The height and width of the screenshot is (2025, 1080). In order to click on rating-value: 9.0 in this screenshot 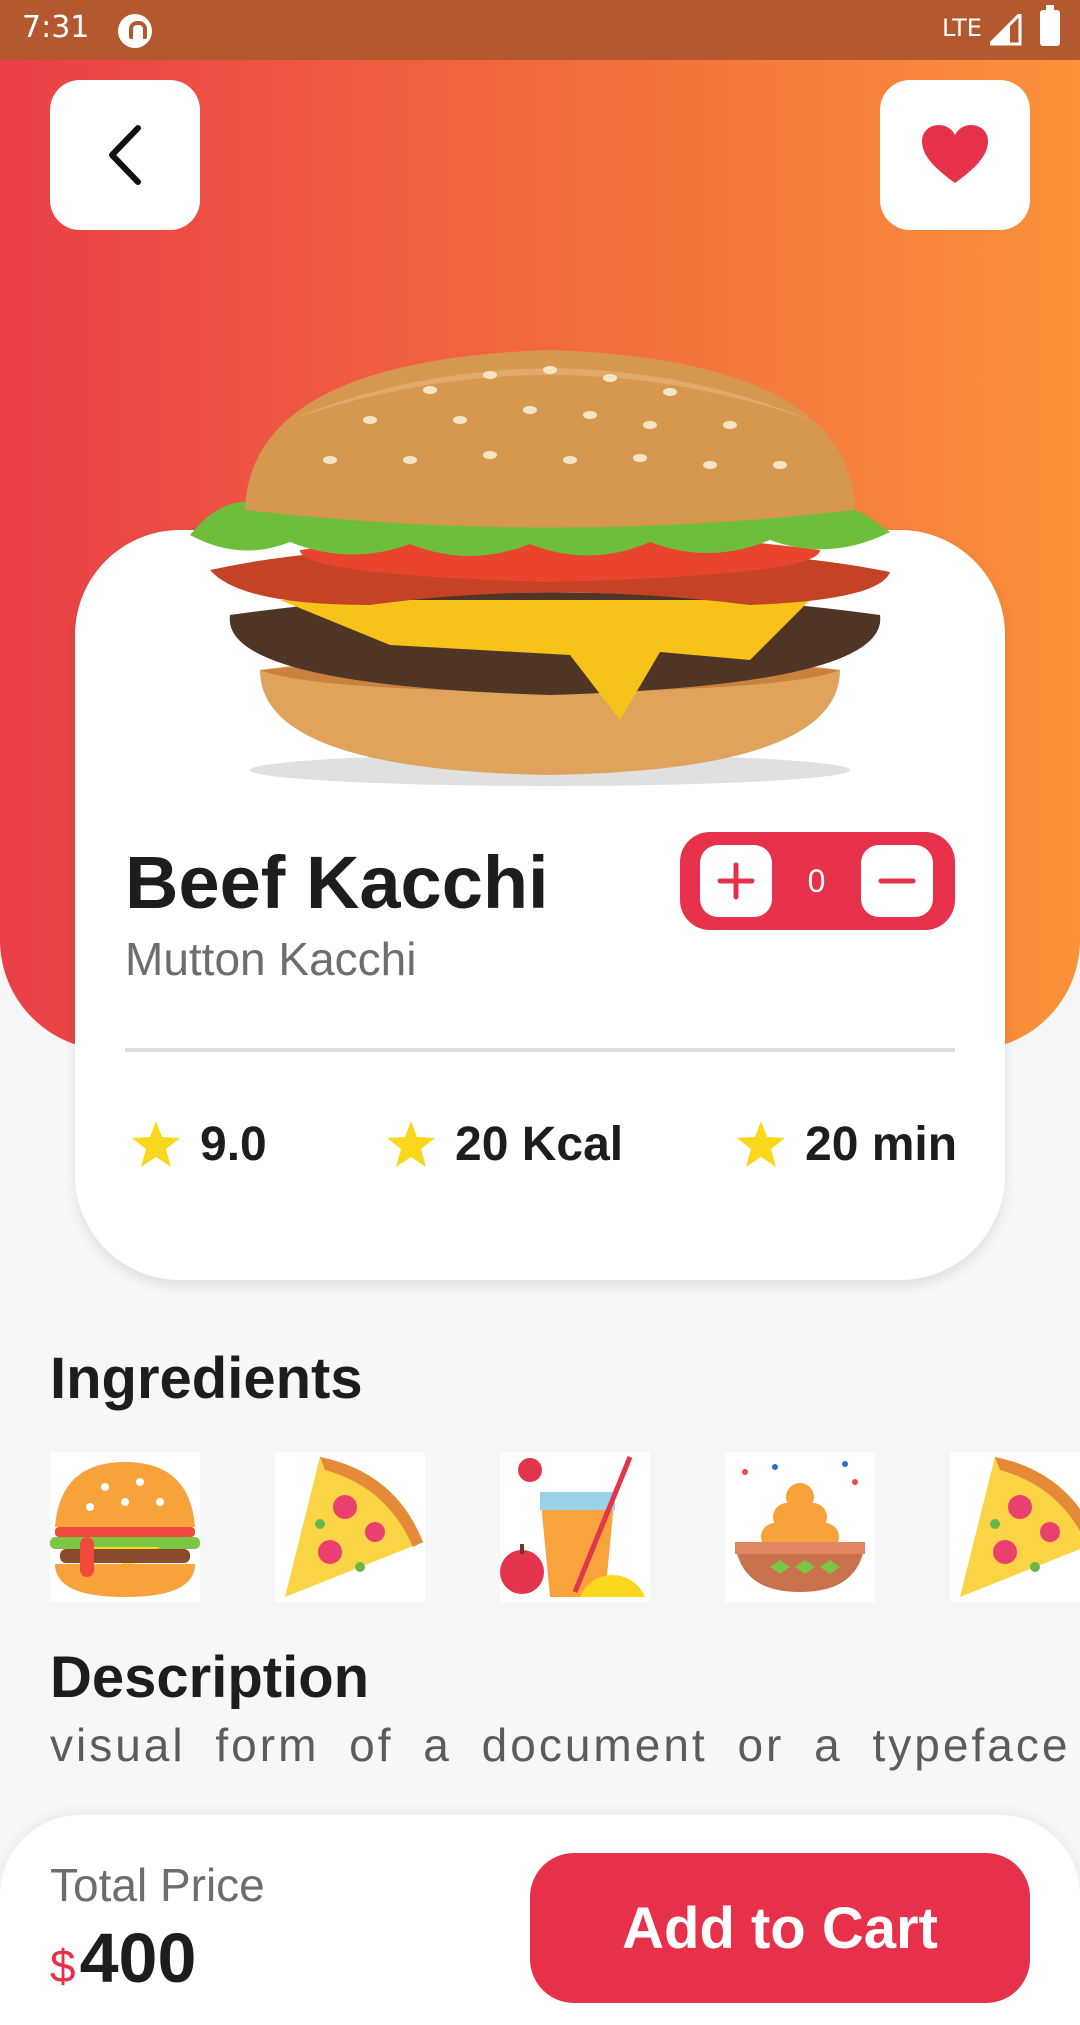, I will do `click(233, 1144)`.